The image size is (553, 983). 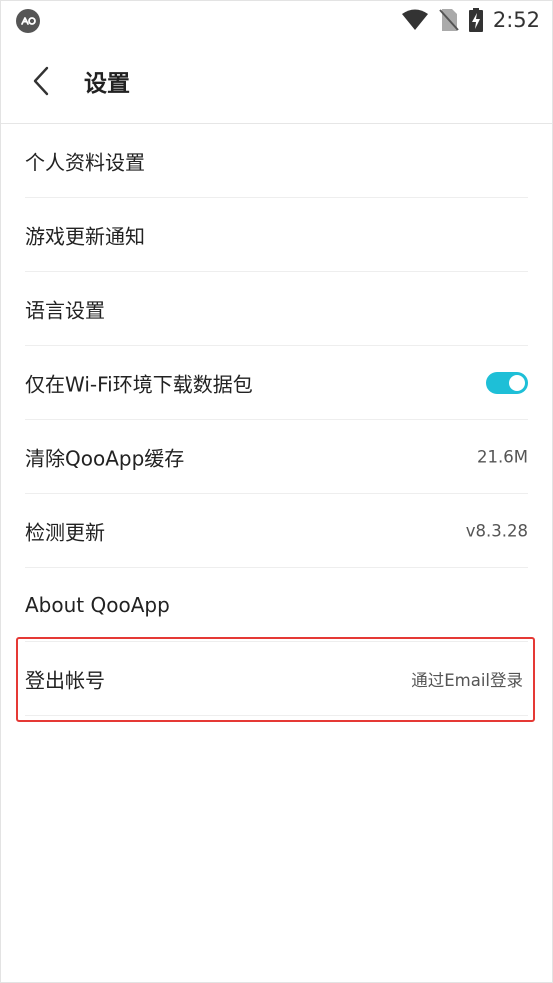 What do you see at coordinates (414, 19) in the screenshot?
I see `wifi-icon` at bounding box center [414, 19].